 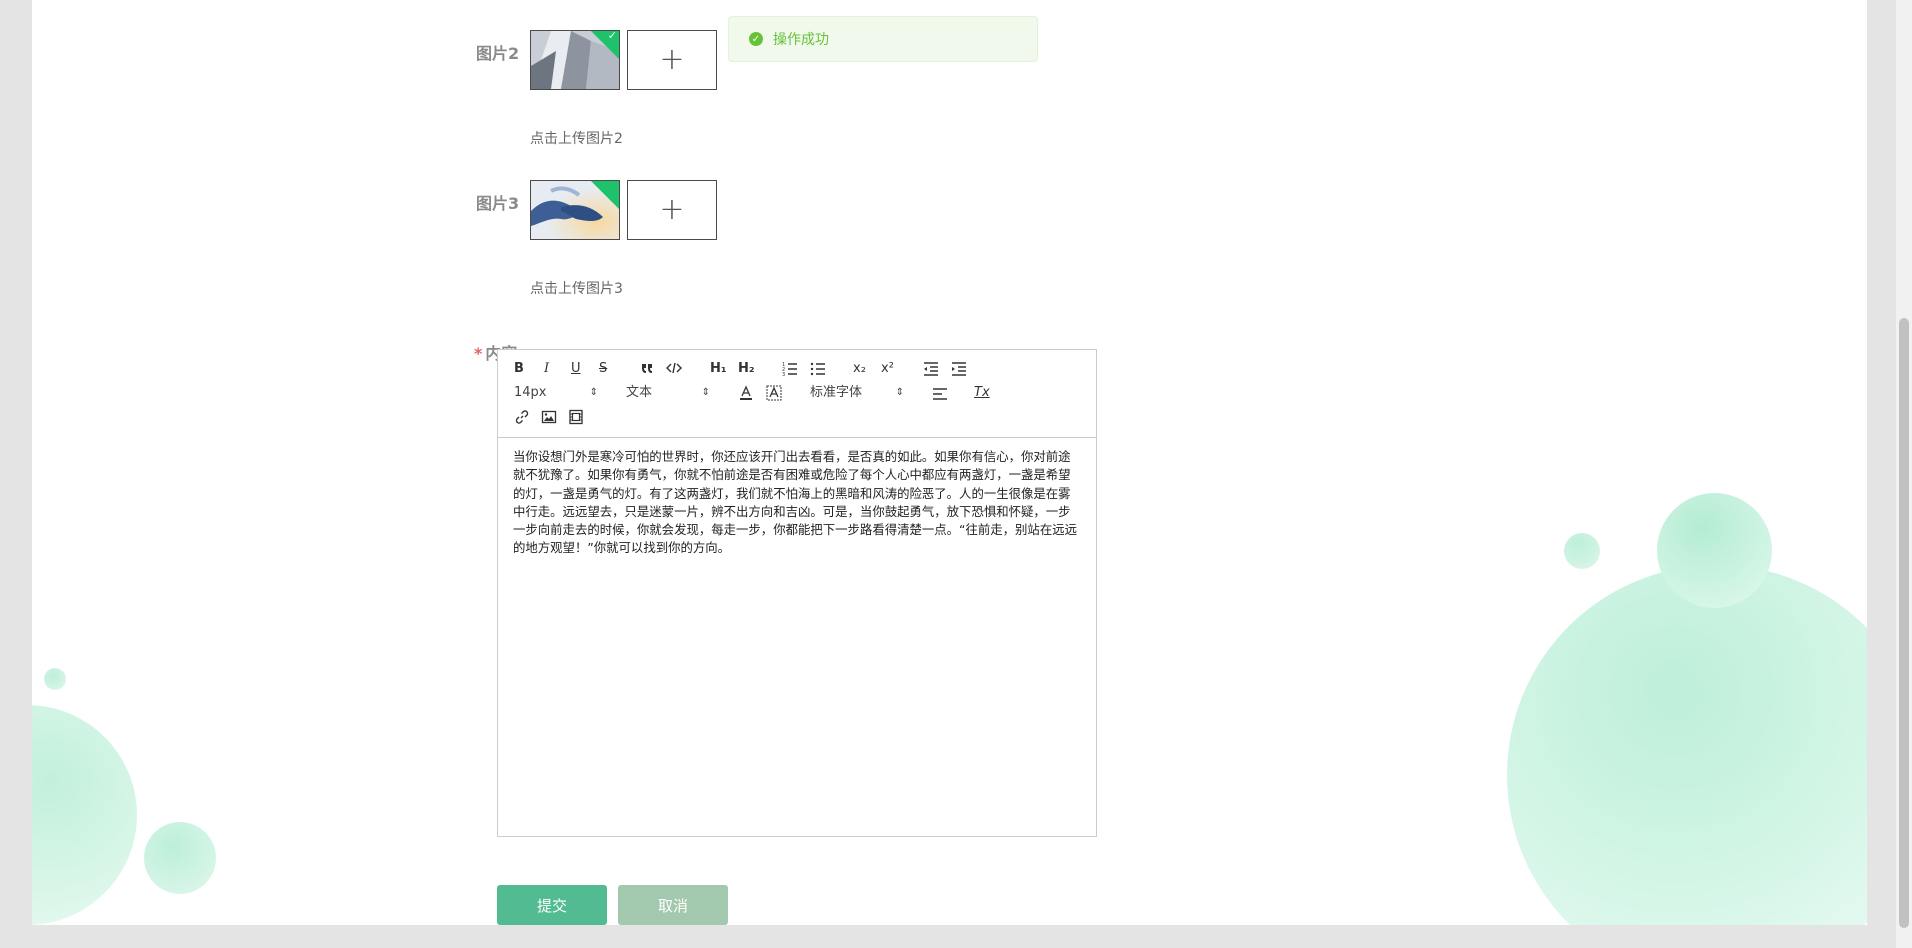 I want to click on image3-upload-button: +, so click(x=672, y=210).